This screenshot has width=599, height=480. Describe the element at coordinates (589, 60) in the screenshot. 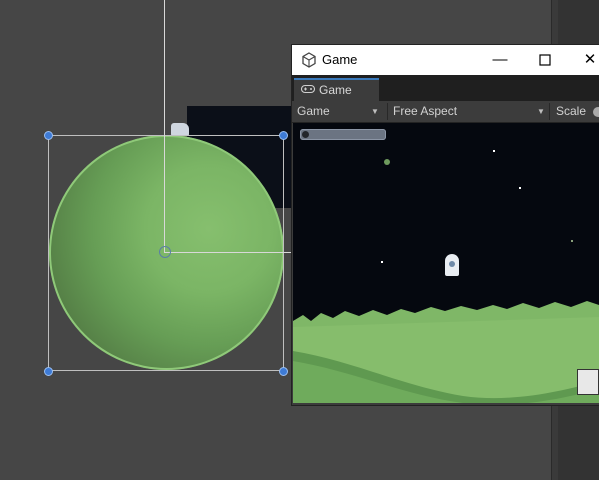

I see `close-icon: ✕` at that location.